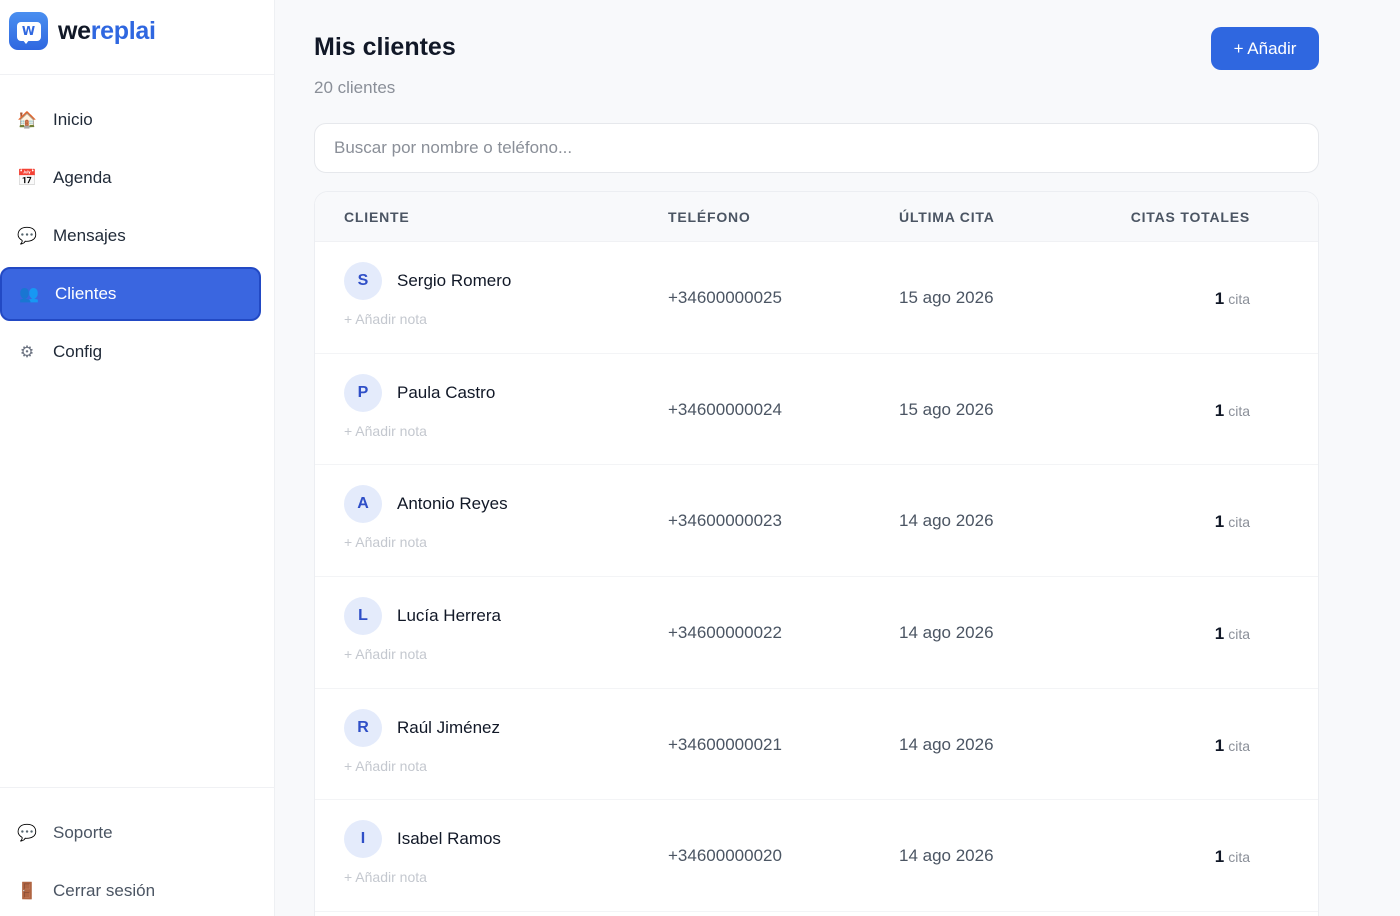  I want to click on search-input, so click(816, 148).